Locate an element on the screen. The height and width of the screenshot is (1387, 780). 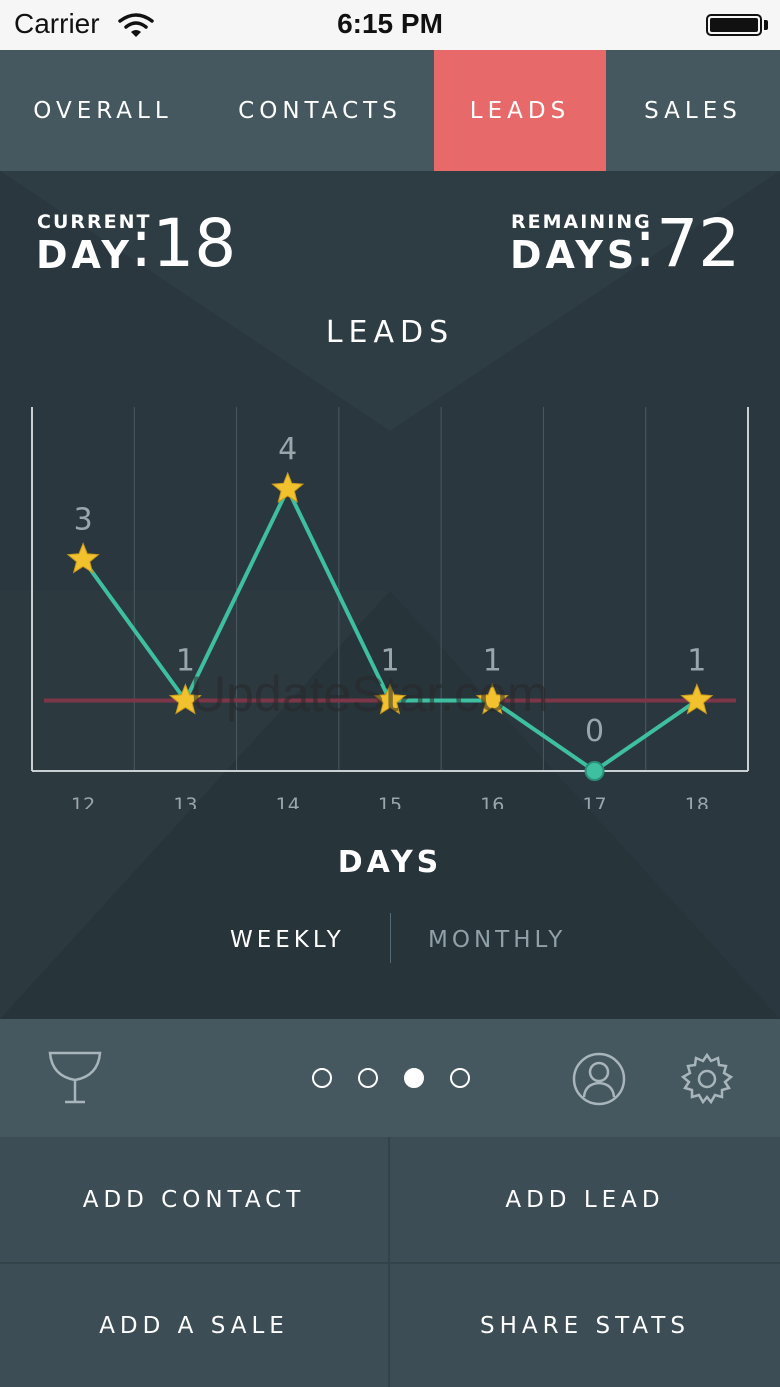
trophy-icon is located at coordinates (75, 1078).